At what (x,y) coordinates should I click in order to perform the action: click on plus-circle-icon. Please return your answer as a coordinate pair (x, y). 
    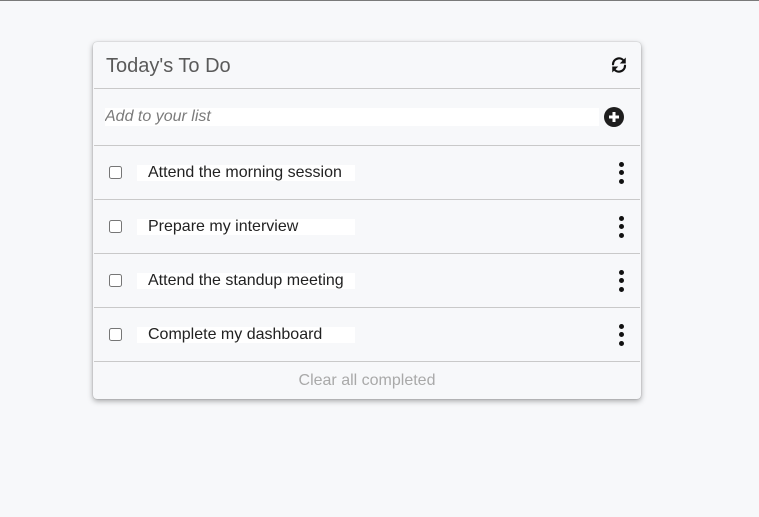
    Looking at the image, I should click on (614, 117).